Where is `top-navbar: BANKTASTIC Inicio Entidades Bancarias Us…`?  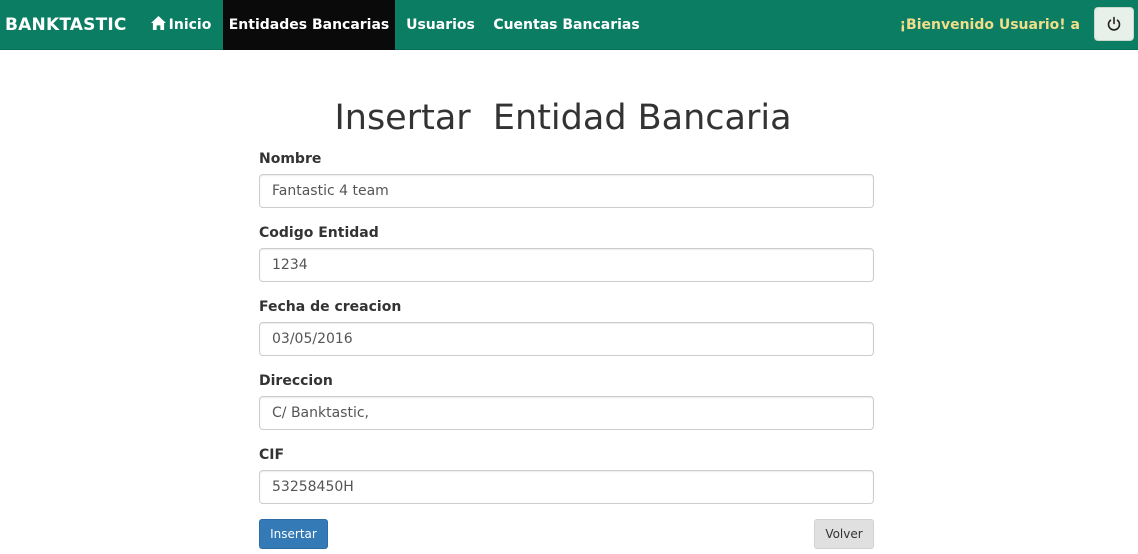 top-navbar: BANKTASTIC Inicio Entidades Bancarias Us… is located at coordinates (569, 25).